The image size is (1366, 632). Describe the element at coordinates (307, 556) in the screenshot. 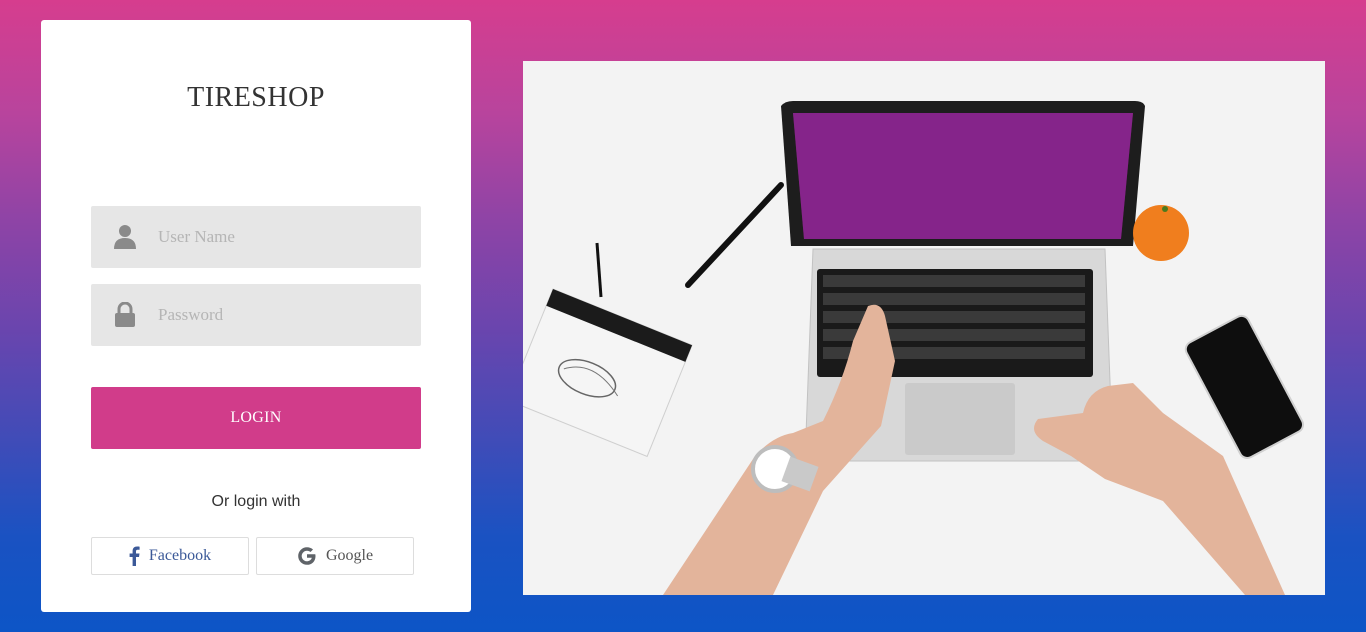

I see `google-icon` at that location.